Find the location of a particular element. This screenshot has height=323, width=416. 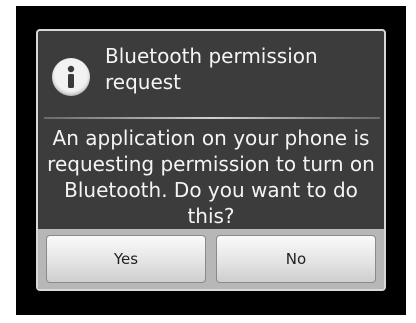

title-divider is located at coordinates (212, 118).